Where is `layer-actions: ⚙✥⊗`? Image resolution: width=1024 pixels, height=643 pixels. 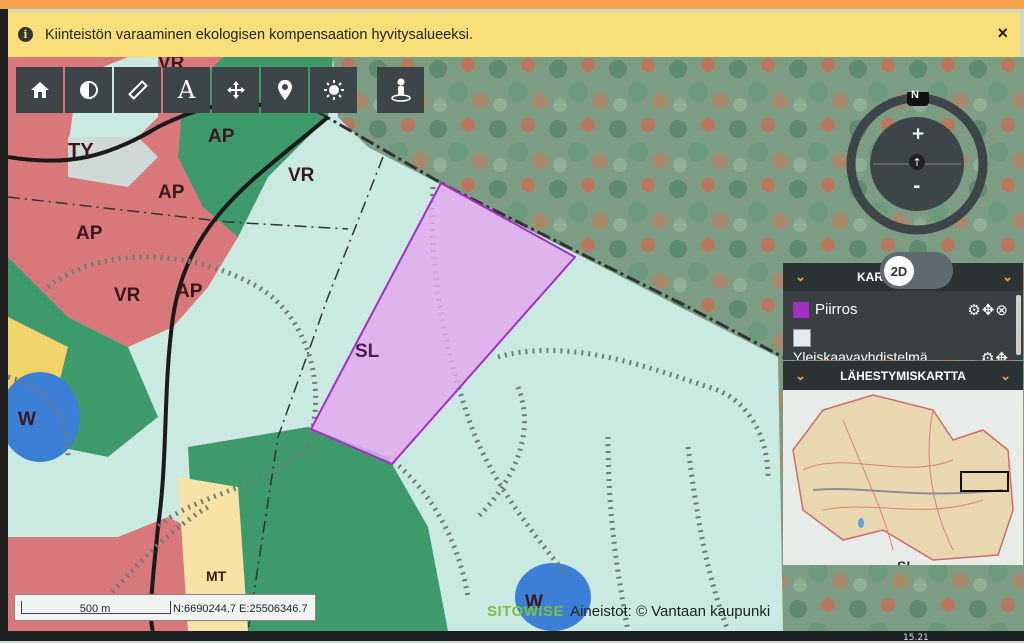
layer-actions: ⚙✥⊗ is located at coordinates (988, 310).